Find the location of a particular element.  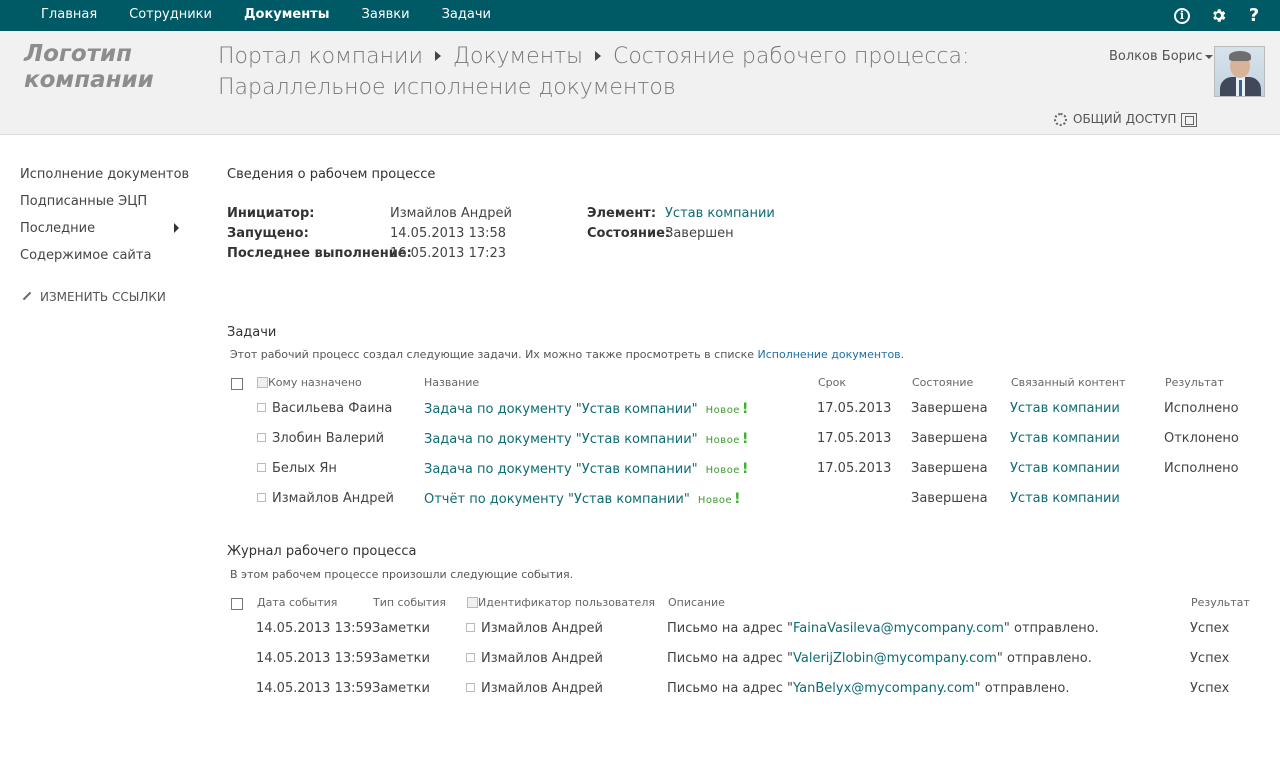

share-button: ОБЩИЙ ДОСТУП is located at coordinates (1115, 119).